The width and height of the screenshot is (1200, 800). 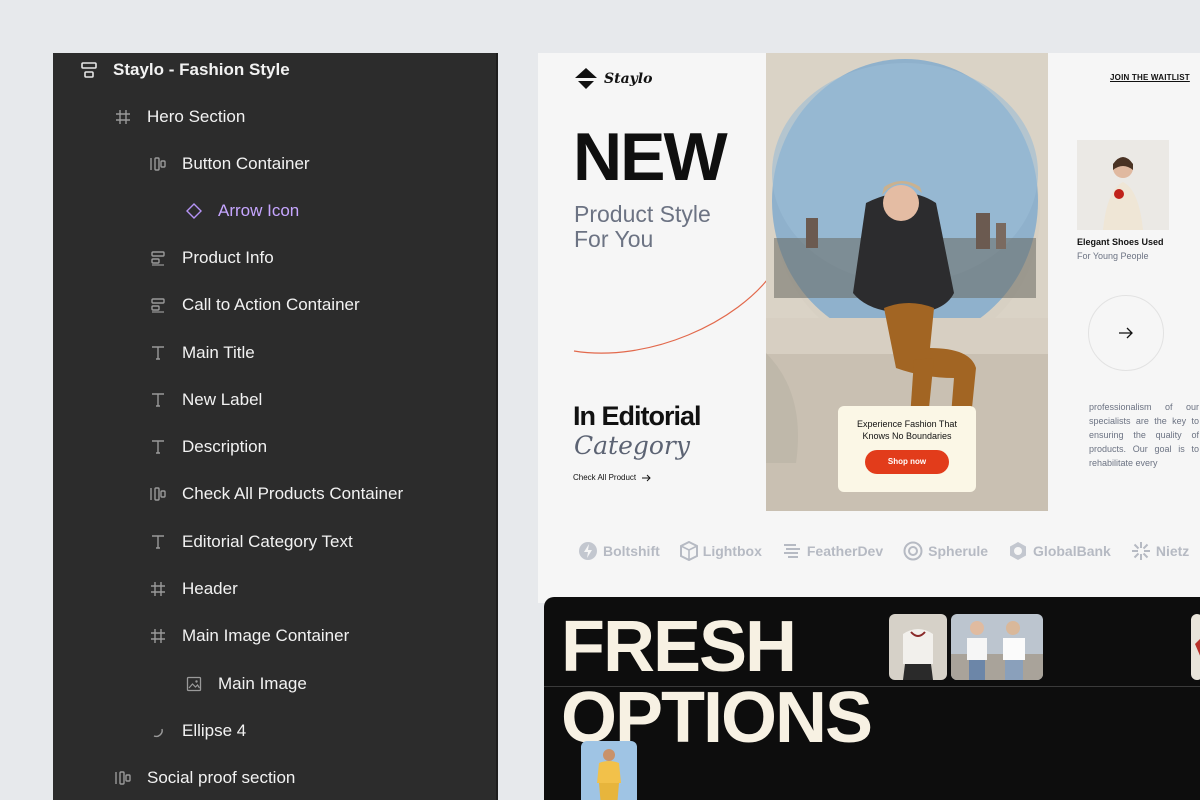 What do you see at coordinates (259, 210) in the screenshot?
I see `layer-label: Arrow Icon` at bounding box center [259, 210].